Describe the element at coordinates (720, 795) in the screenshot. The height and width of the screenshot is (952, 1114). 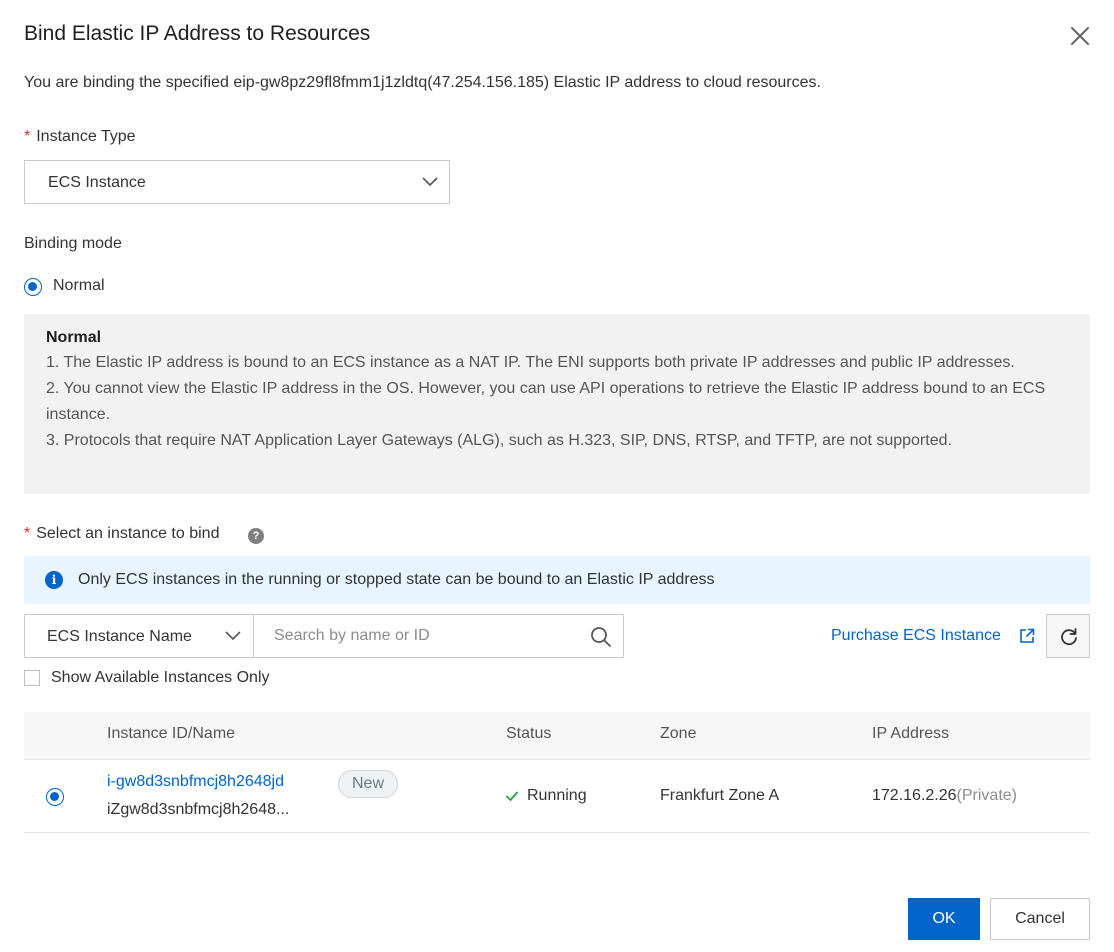
I see `instance-zone: Frankfurt Zone A` at that location.